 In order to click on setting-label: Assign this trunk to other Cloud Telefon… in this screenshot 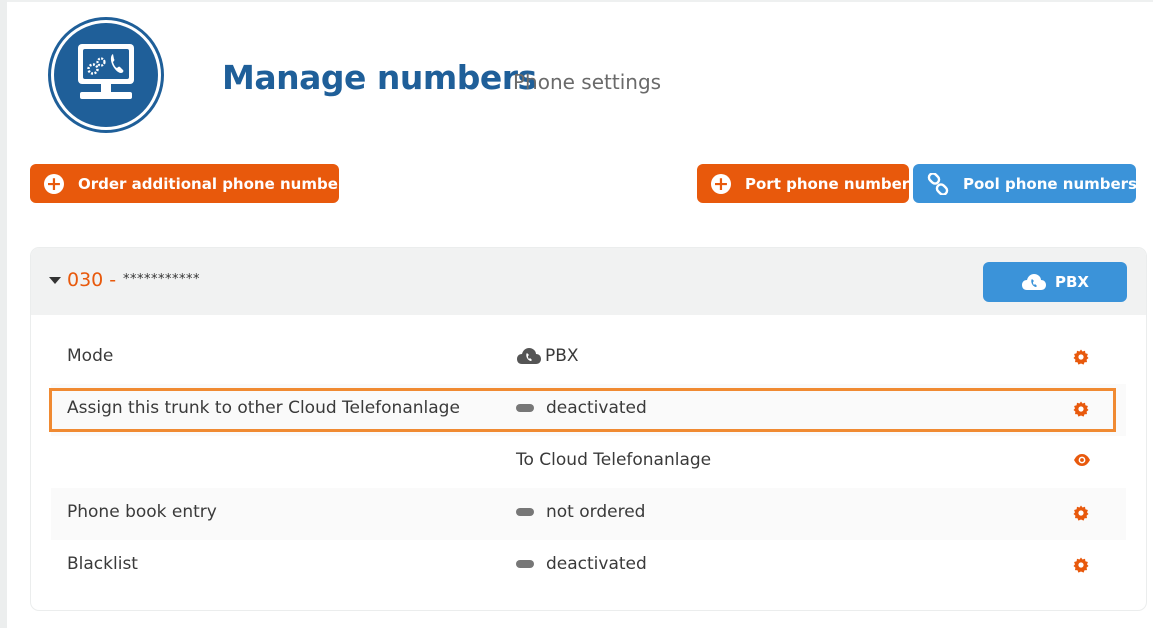, I will do `click(263, 408)`.